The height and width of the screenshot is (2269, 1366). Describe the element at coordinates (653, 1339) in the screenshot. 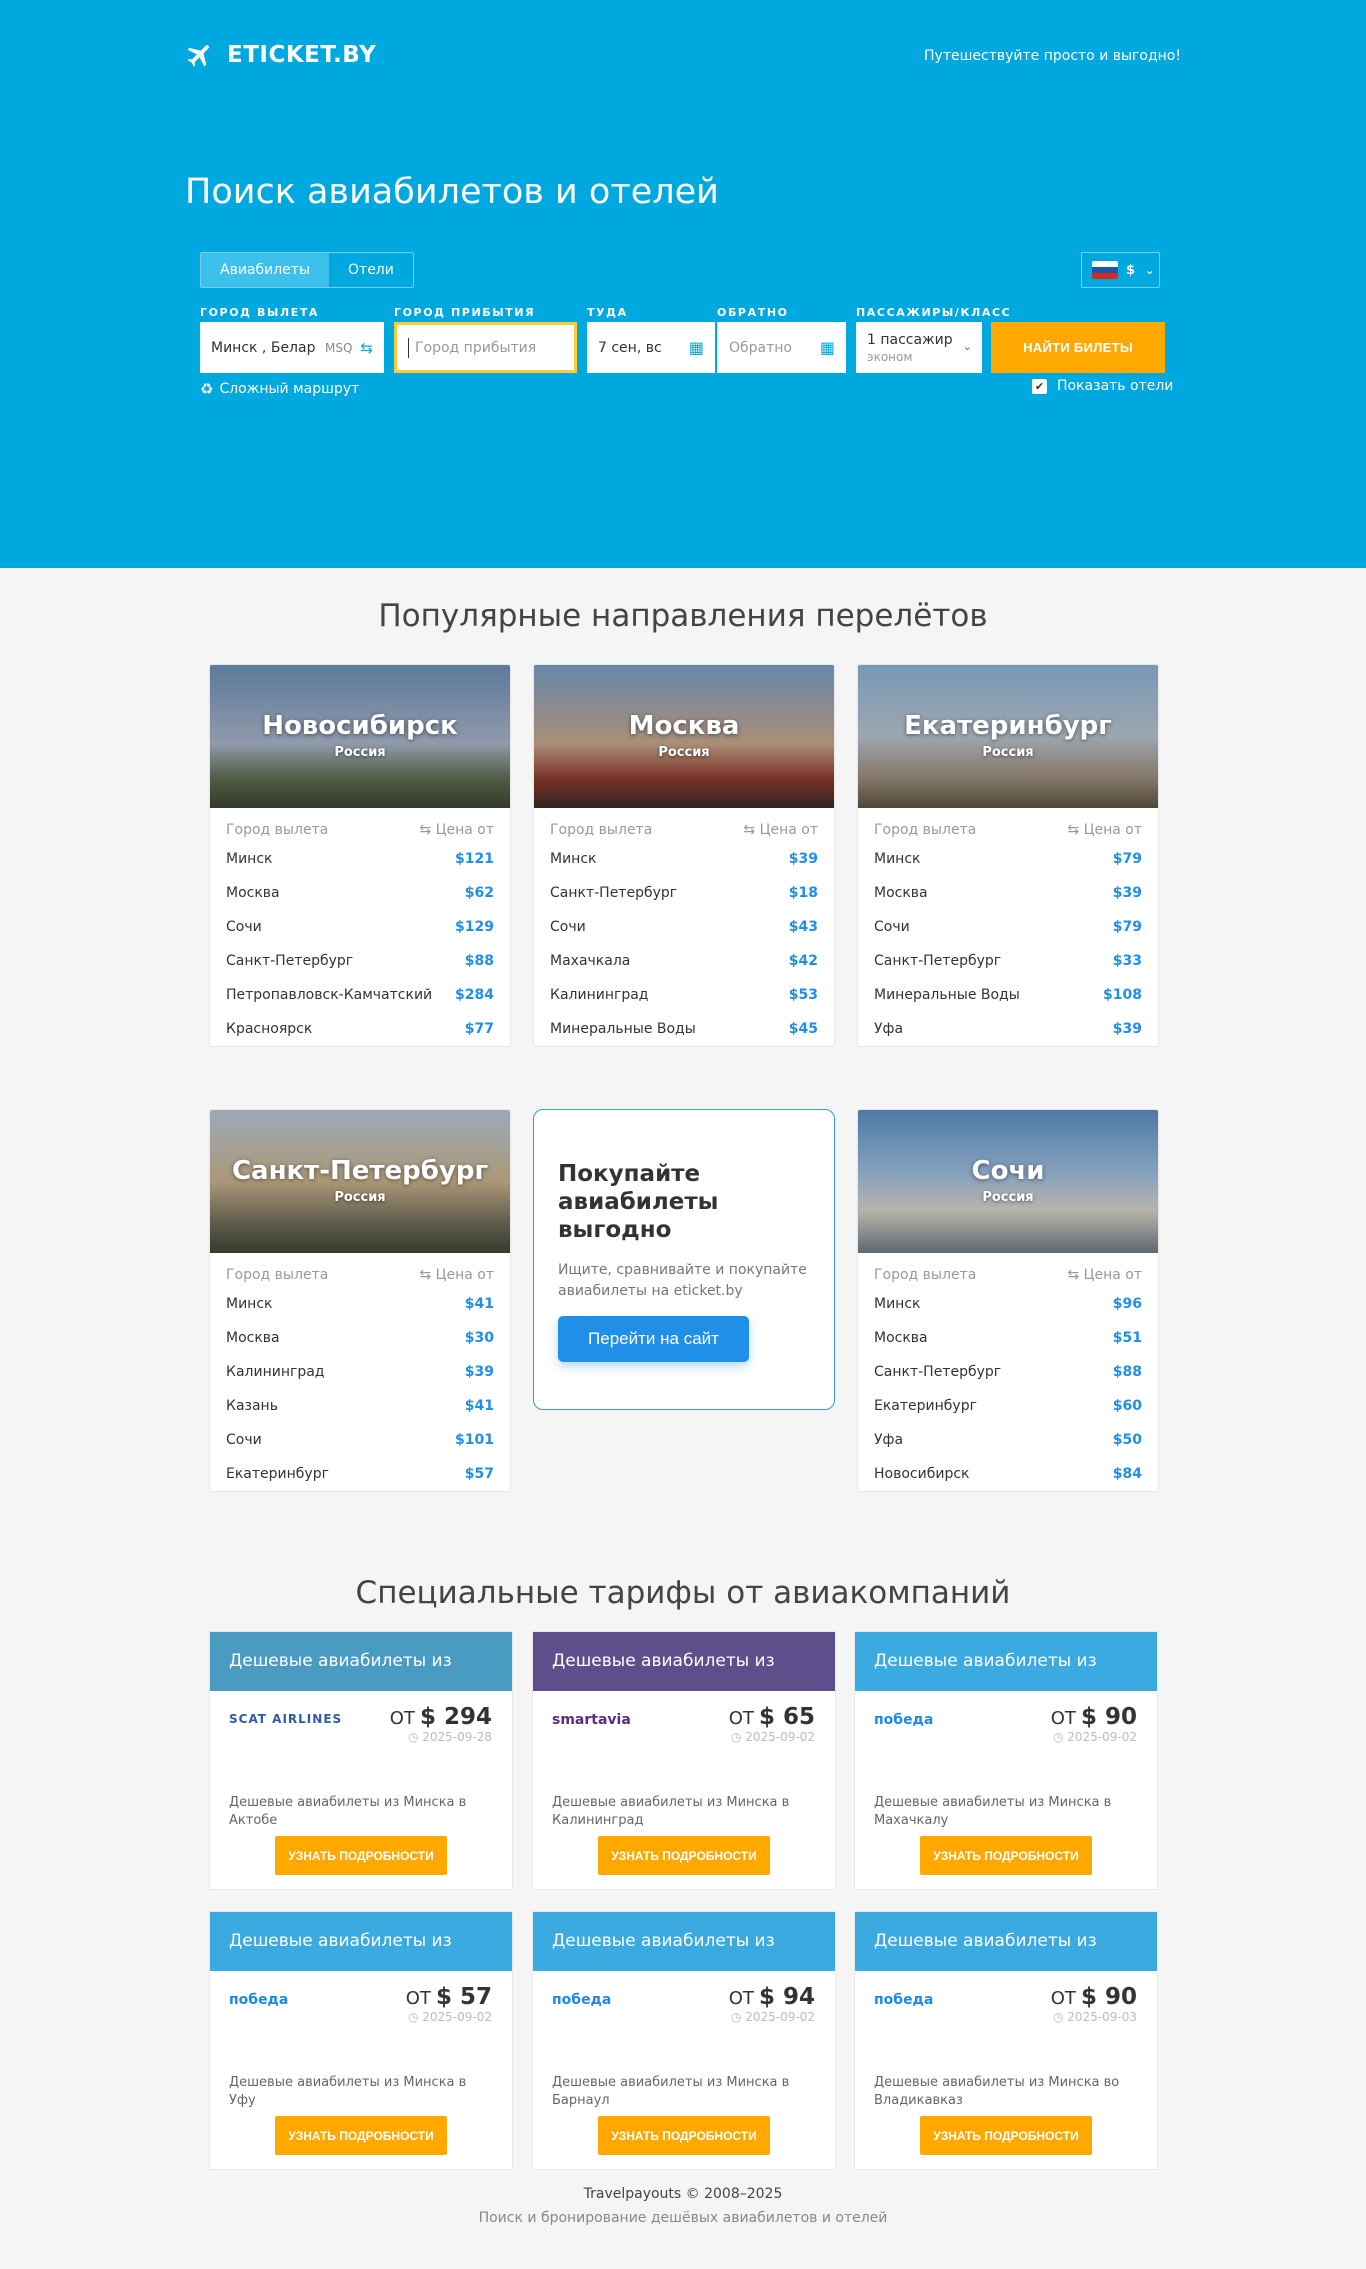

I see `go-to-site-button: Перейти на сайт` at that location.